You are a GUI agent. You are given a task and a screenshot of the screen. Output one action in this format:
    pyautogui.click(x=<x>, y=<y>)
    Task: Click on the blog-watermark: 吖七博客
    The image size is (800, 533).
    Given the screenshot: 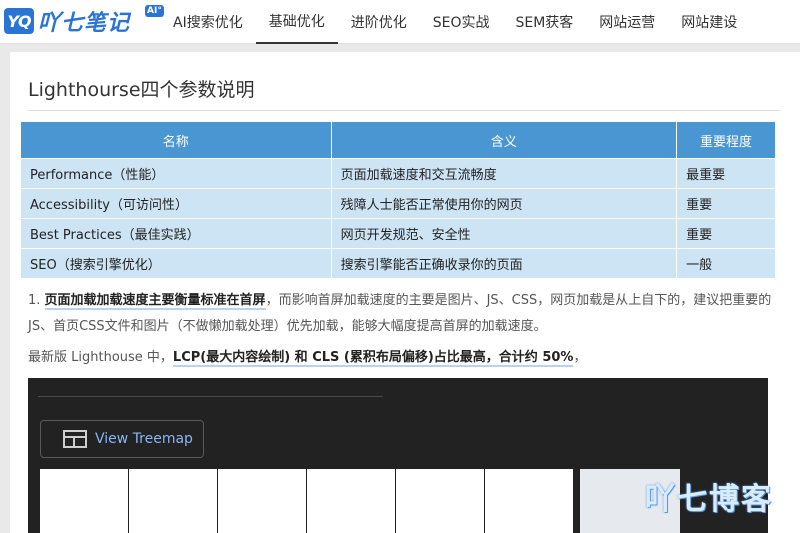 What is the action you would take?
    pyautogui.click(x=709, y=499)
    